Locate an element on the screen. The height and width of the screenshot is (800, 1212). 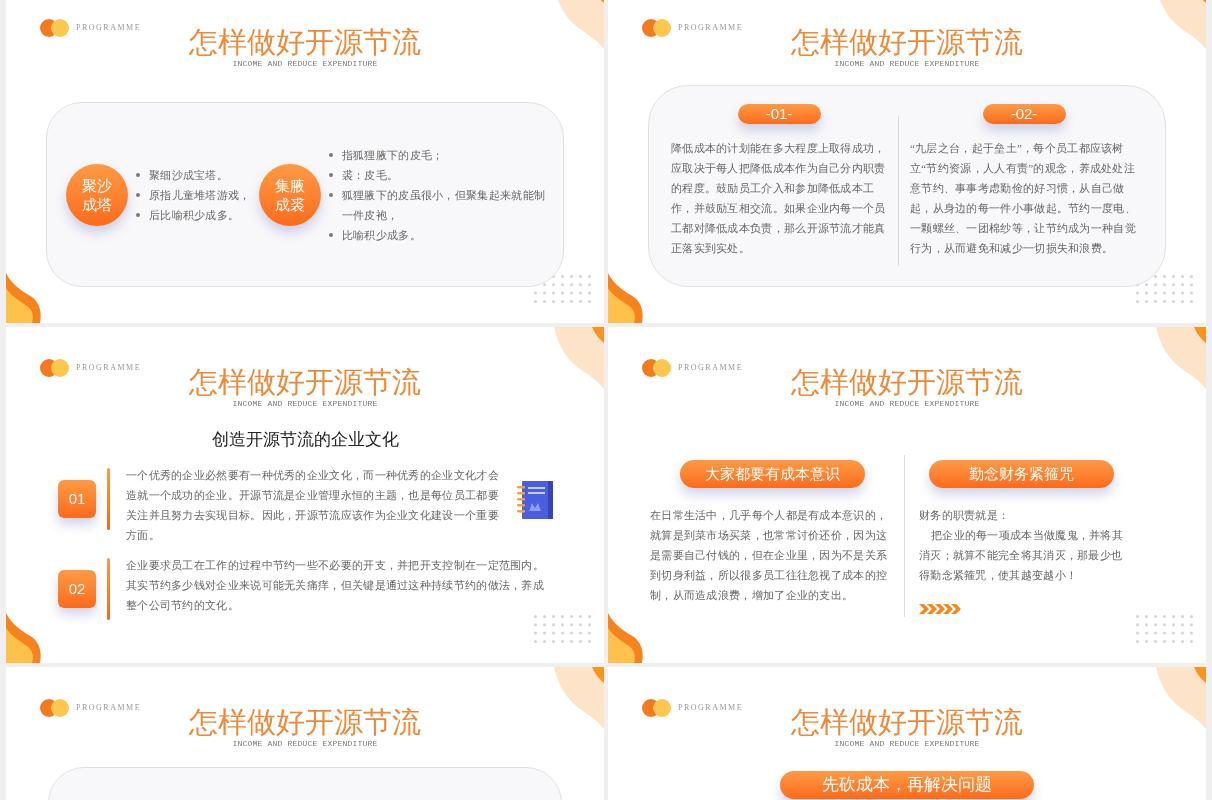
bullet-text: 裘：皮毛。 is located at coordinates (370, 175).